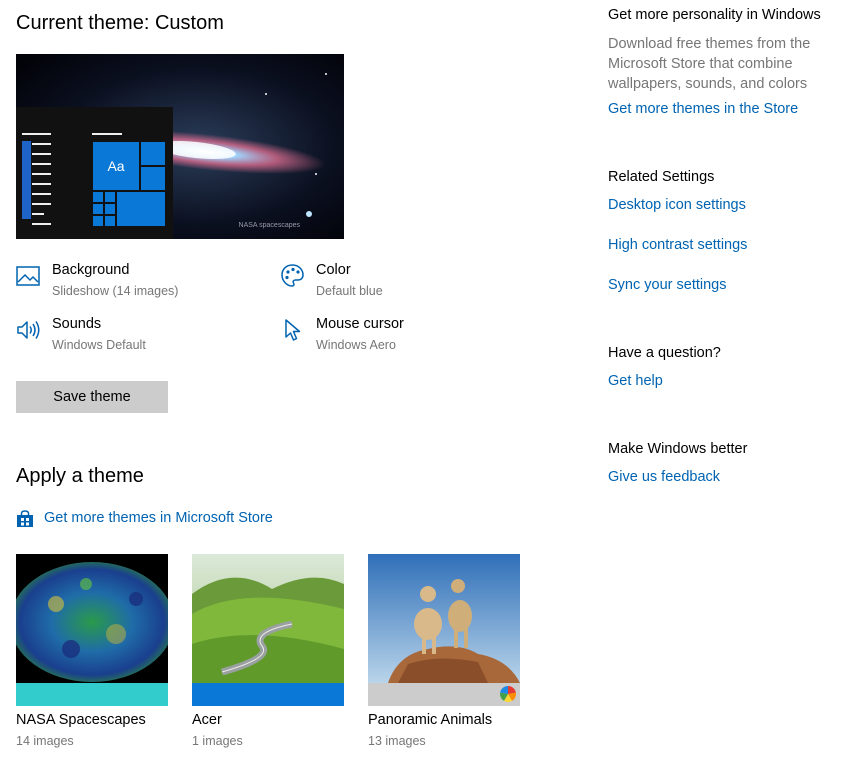 This screenshot has width=850, height=772. What do you see at coordinates (28, 330) in the screenshot?
I see `speaker-icon` at bounding box center [28, 330].